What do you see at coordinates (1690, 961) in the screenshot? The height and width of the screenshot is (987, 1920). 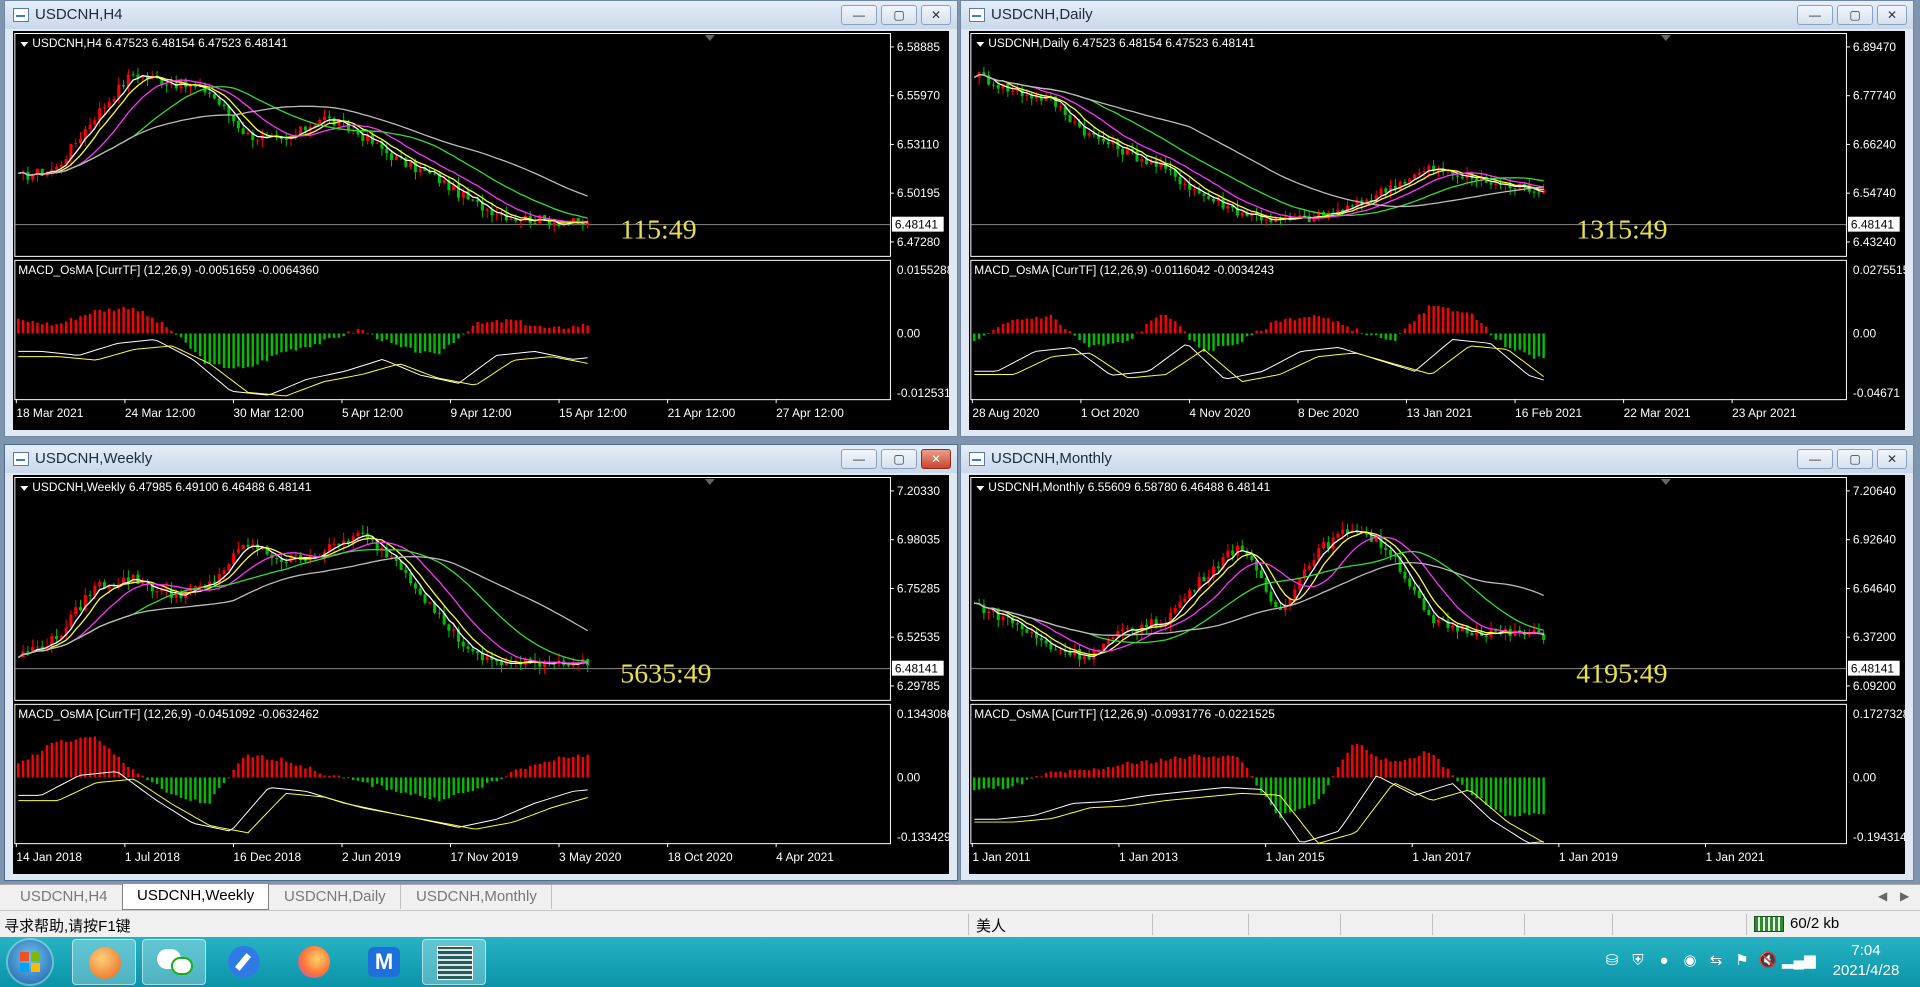 I see `tray-wechat-icon: ◉` at bounding box center [1690, 961].